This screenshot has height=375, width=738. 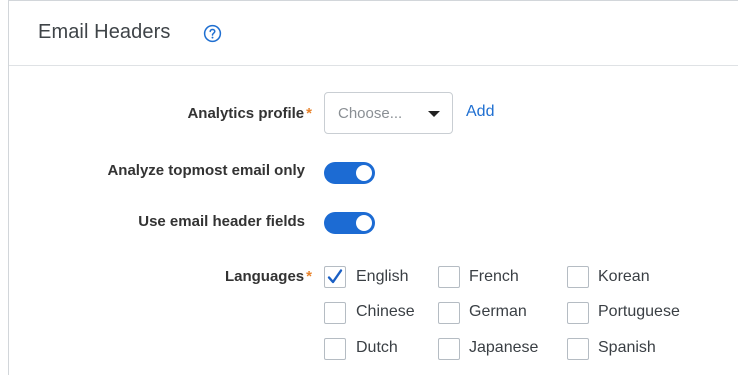 I want to click on analyze-topmost-toggle, so click(x=349, y=173).